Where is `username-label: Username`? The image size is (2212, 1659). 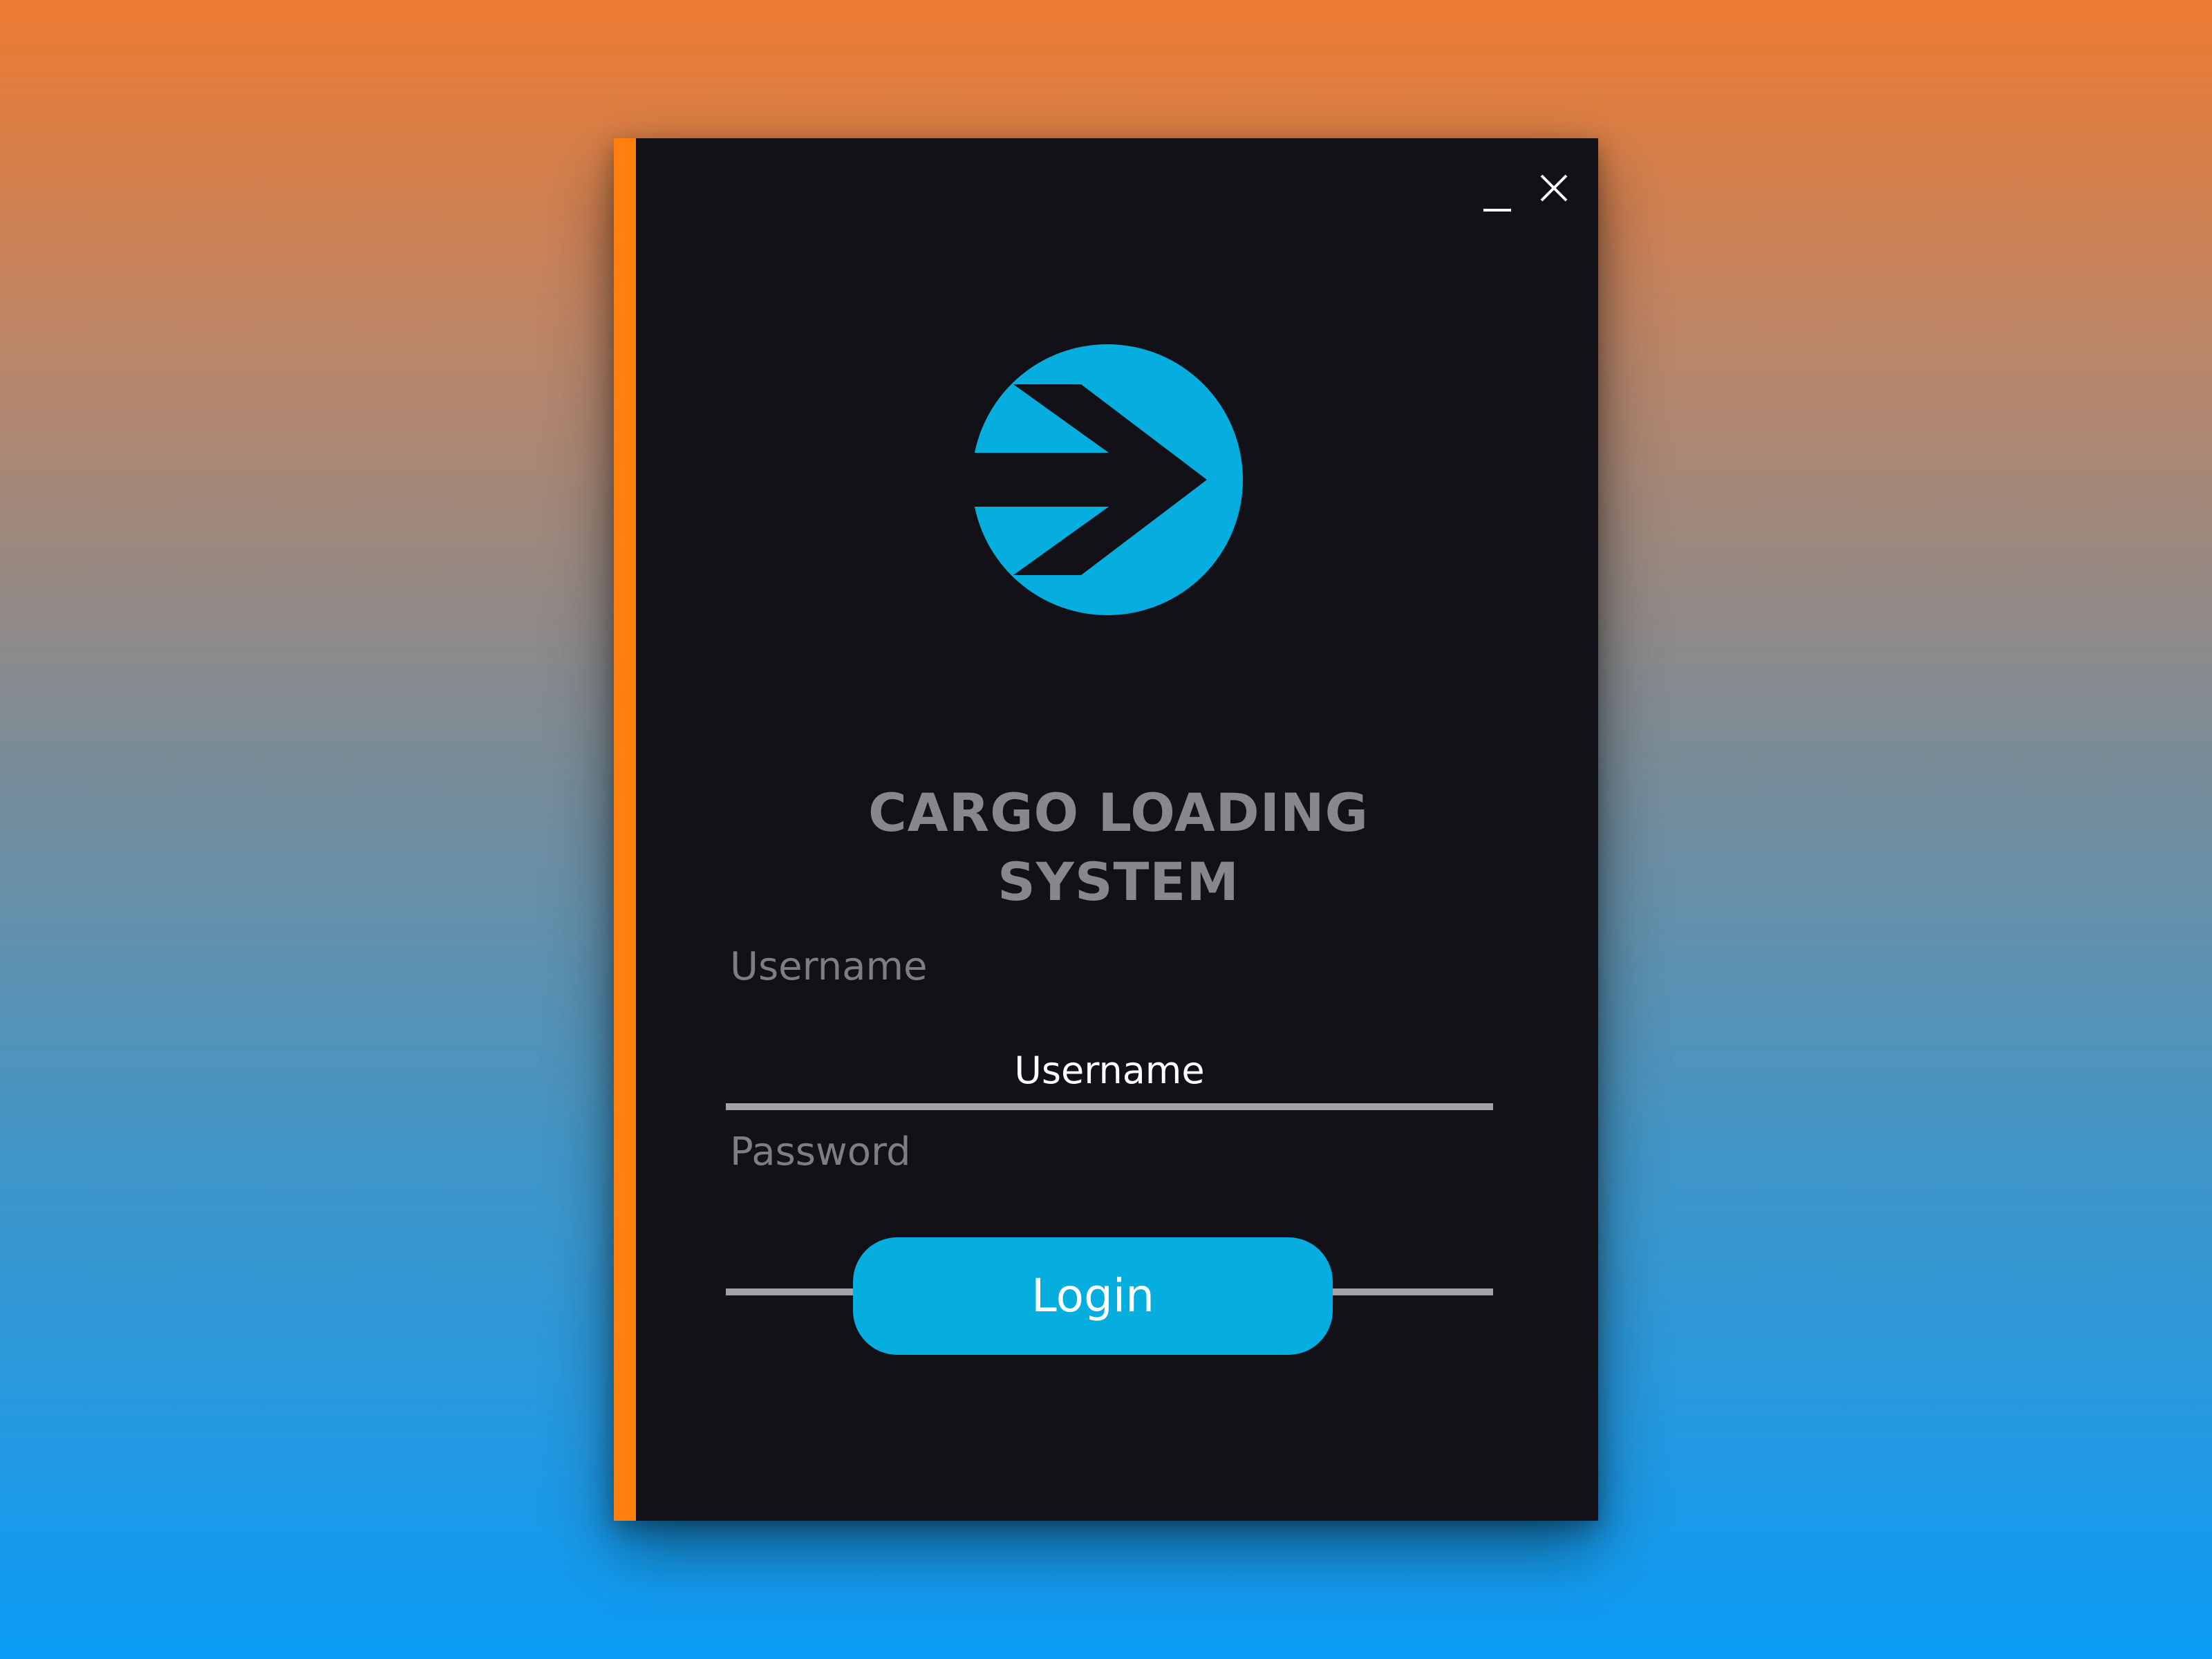 username-label: Username is located at coordinates (829, 967).